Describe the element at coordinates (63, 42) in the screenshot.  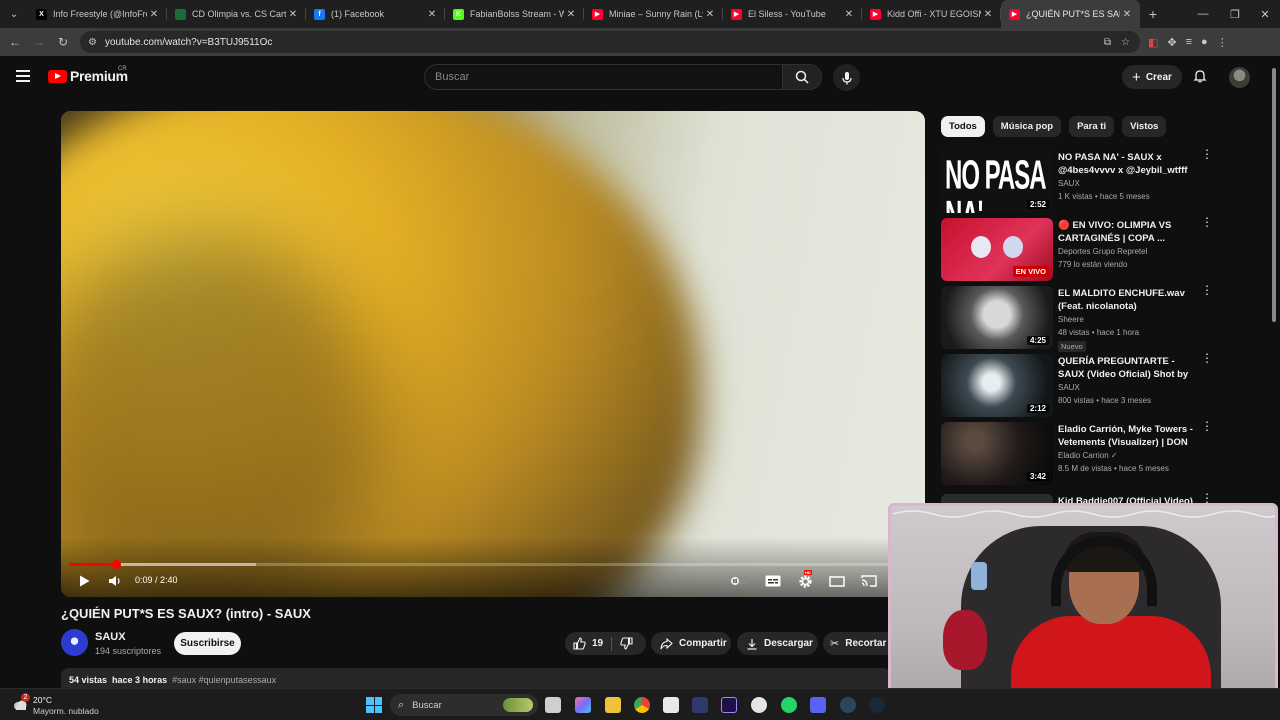
I see `reload-icon: ↻` at that location.